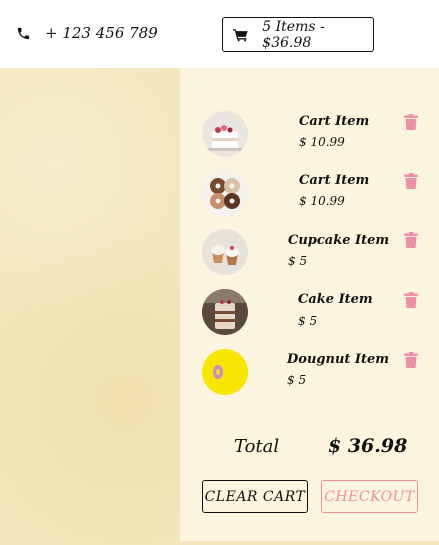 The width and height of the screenshot is (439, 545). I want to click on bottom-strip, so click(309, 543).